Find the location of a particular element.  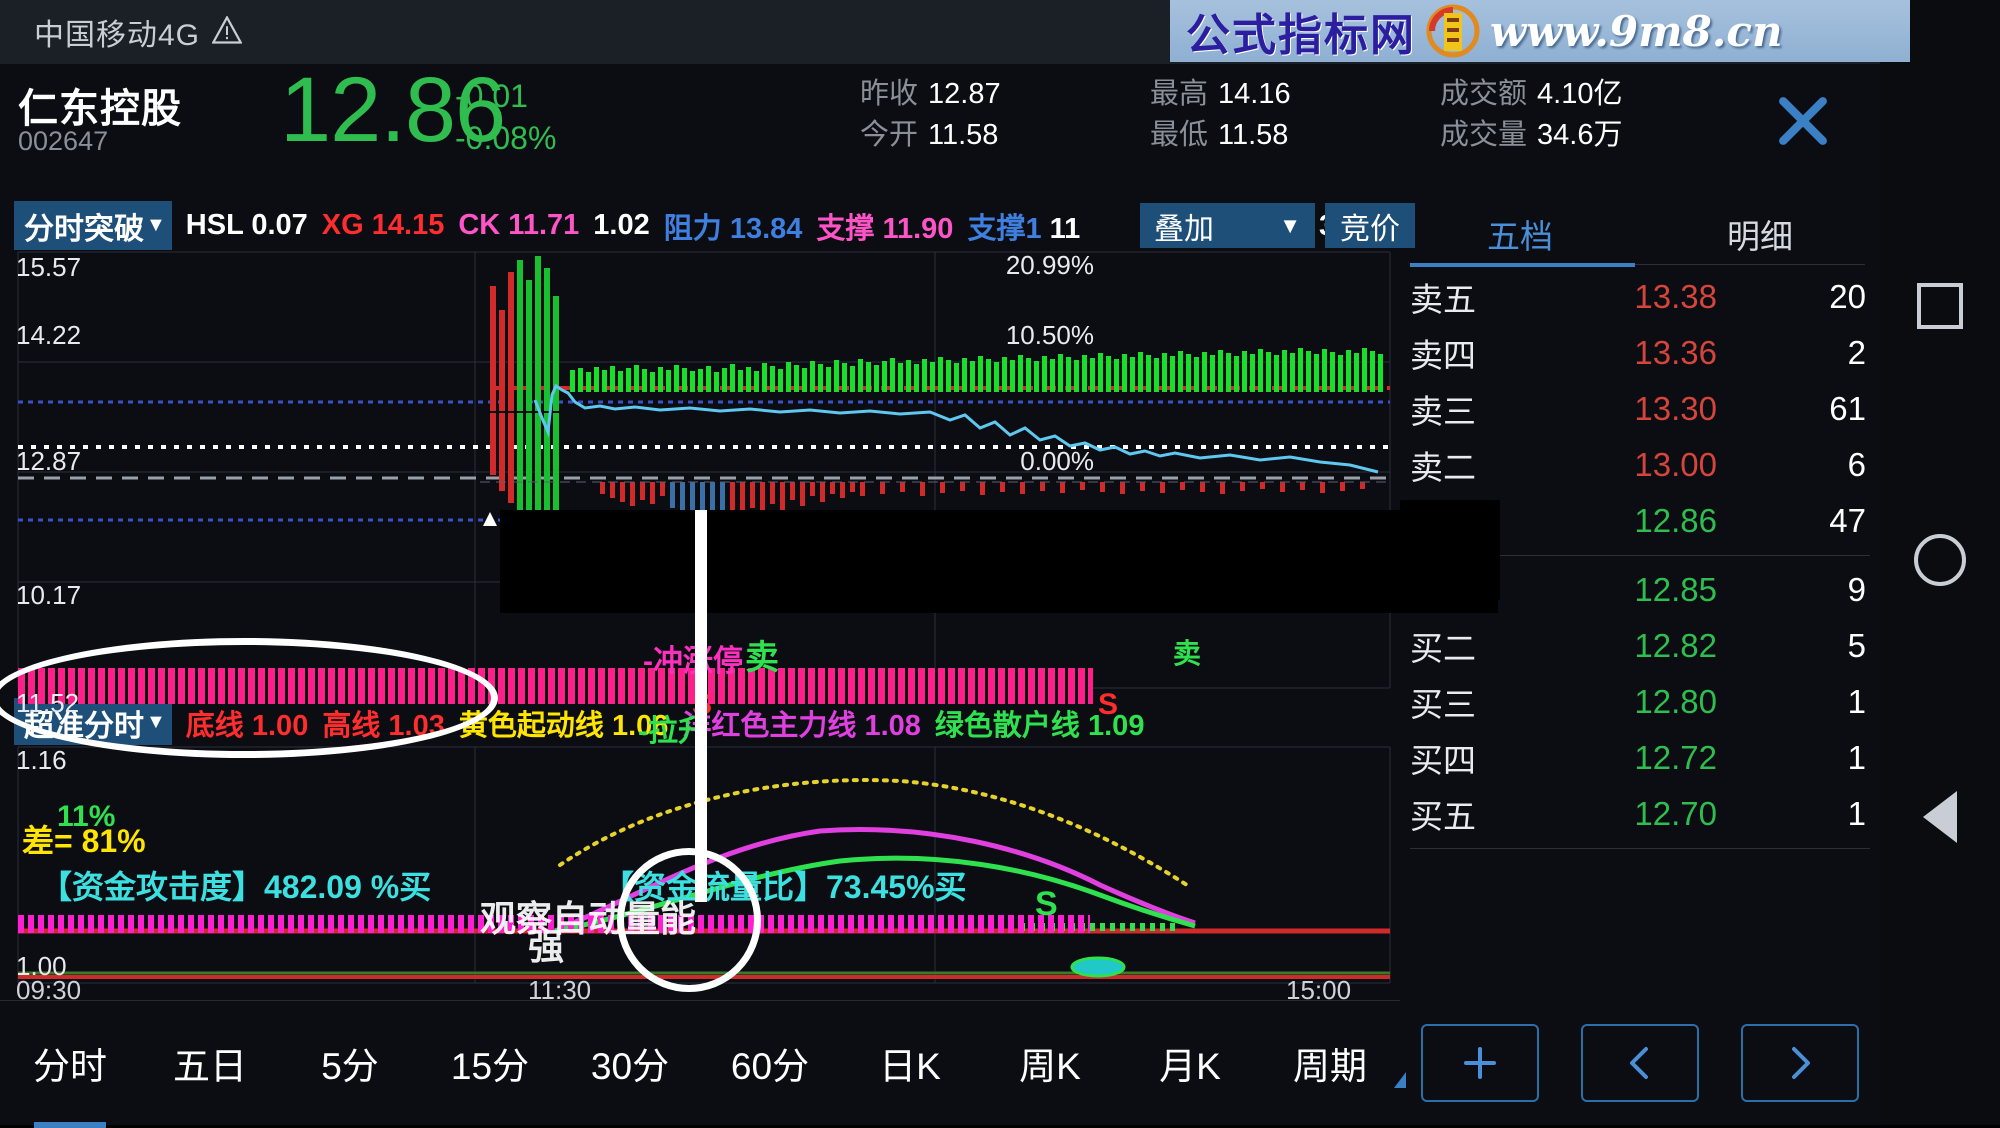

stat-high: 最高 14.16 is located at coordinates (1220, 94).